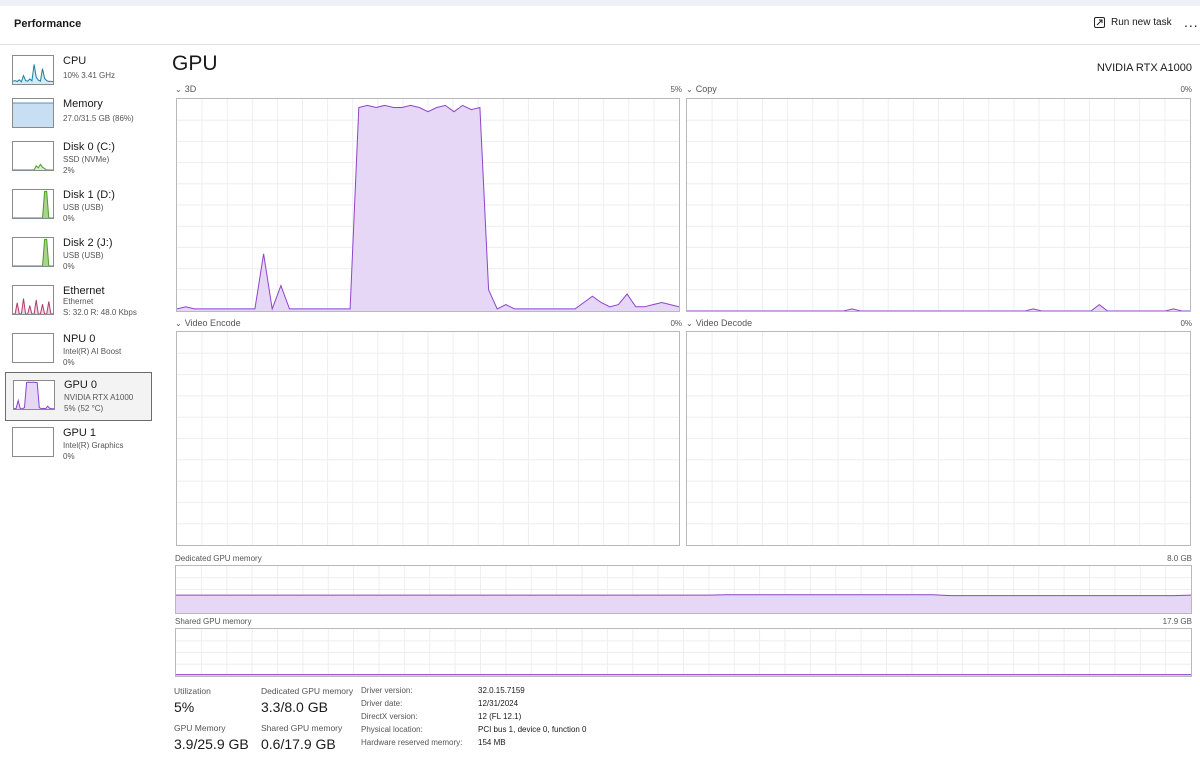 This screenshot has height=774, width=1200. I want to click on sidebar-item-disk-0: Disk 0 (C:) SSD (NVMe) 2%, so click(78, 158).